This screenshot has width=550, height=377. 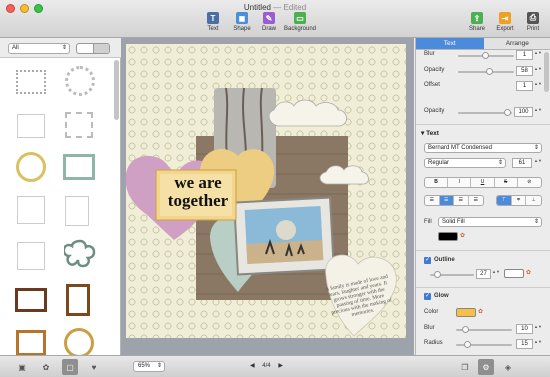 I want to click on shape-icon: ◼, so click(x=242, y=18).